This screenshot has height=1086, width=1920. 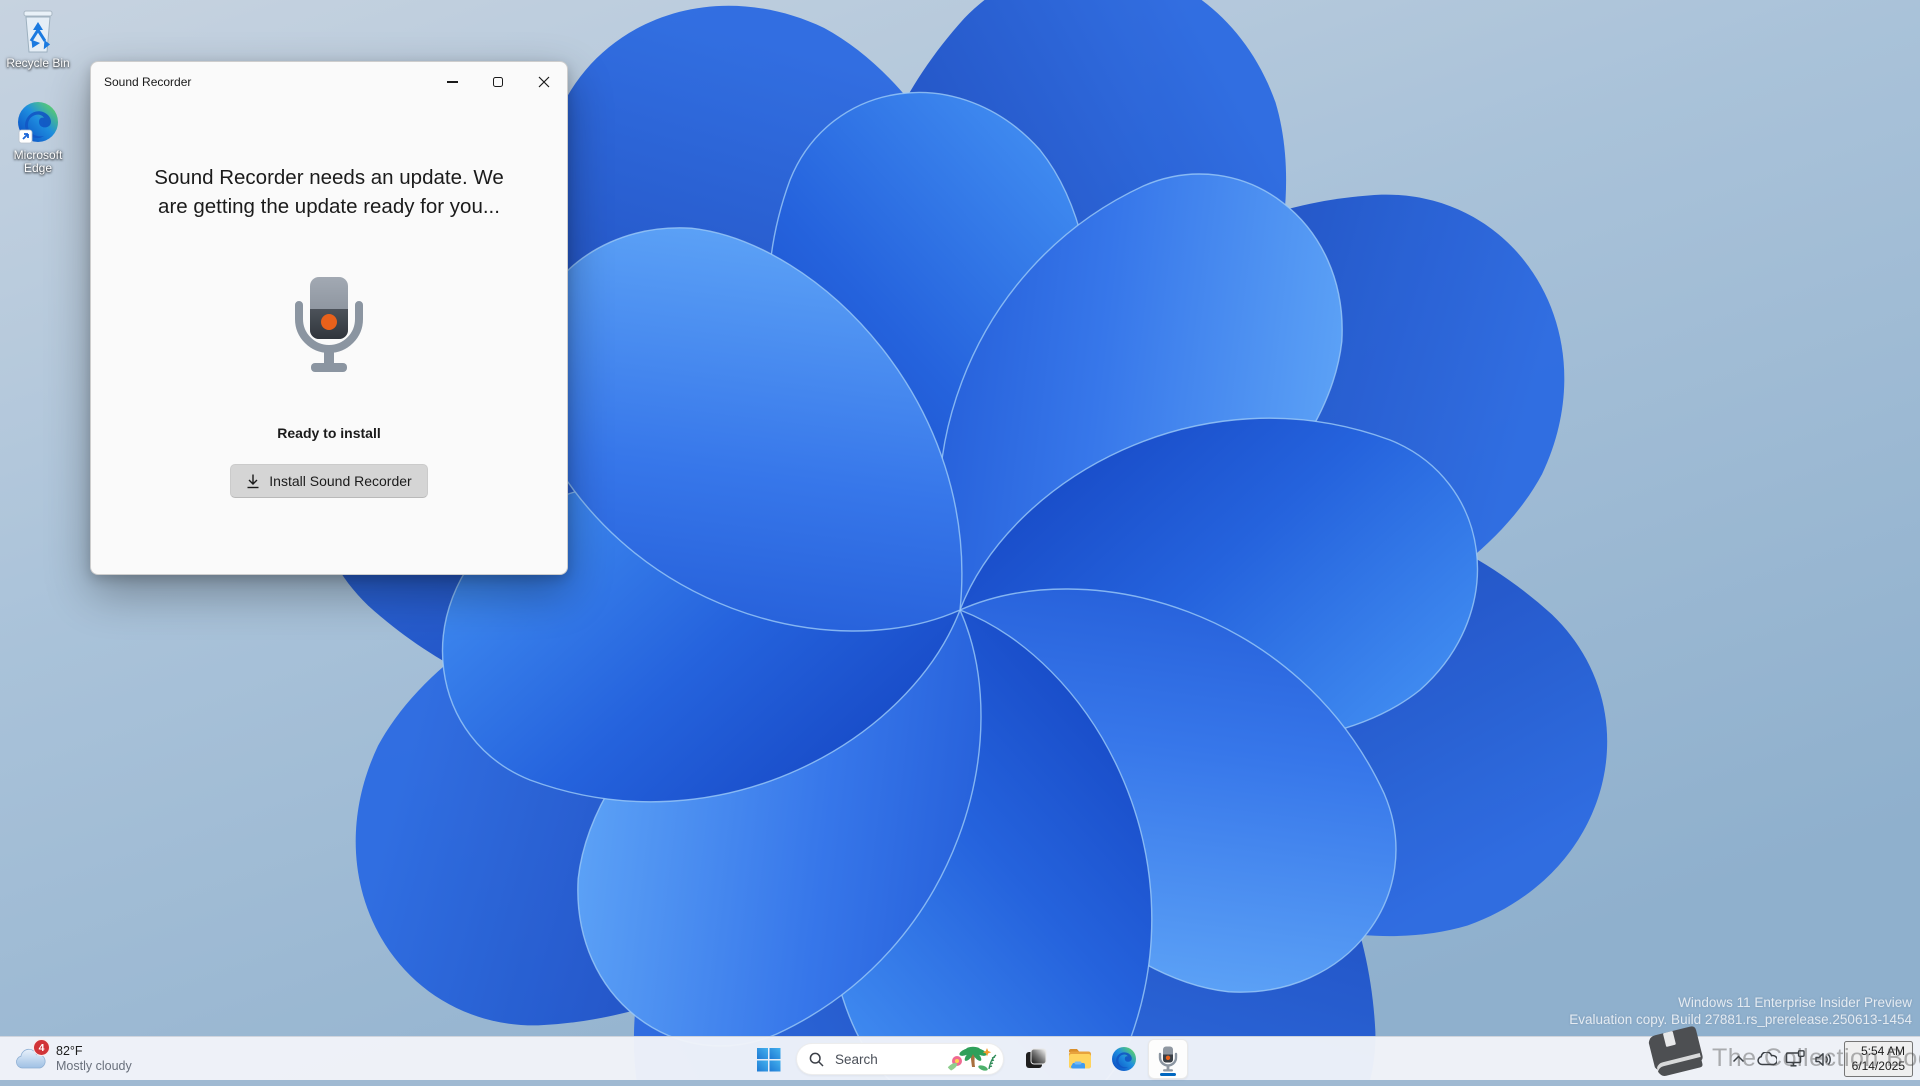 I want to click on maximize-button, so click(x=498, y=82).